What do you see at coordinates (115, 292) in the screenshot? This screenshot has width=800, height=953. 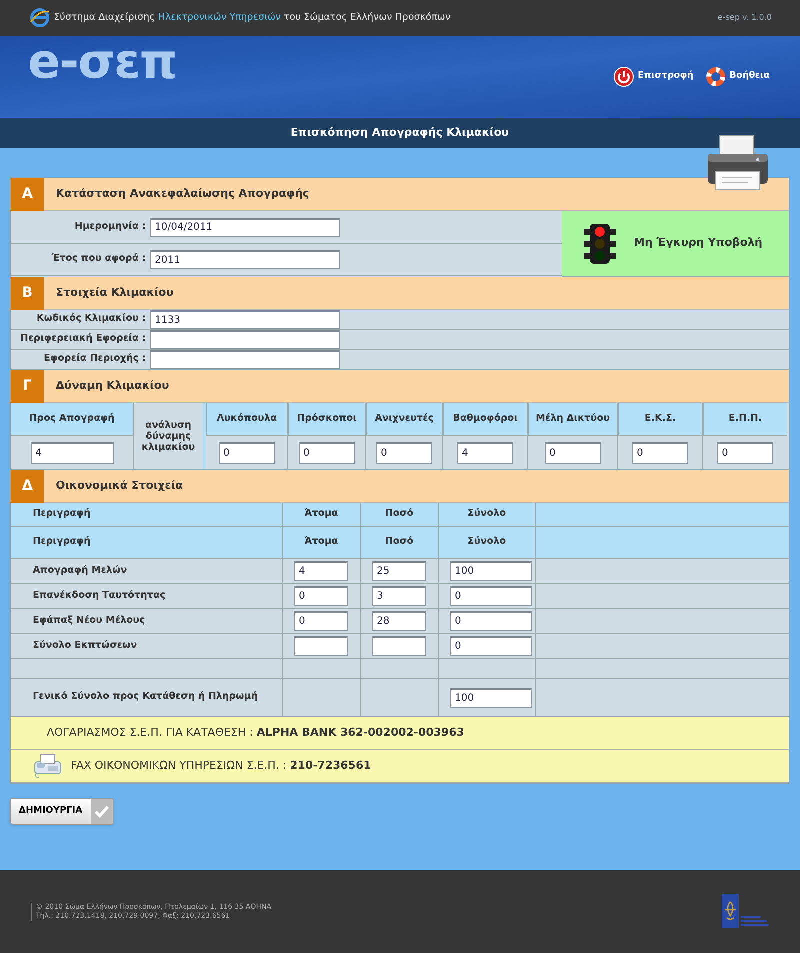 I see `section-title: Στοιχεία Κλιμακίου` at bounding box center [115, 292].